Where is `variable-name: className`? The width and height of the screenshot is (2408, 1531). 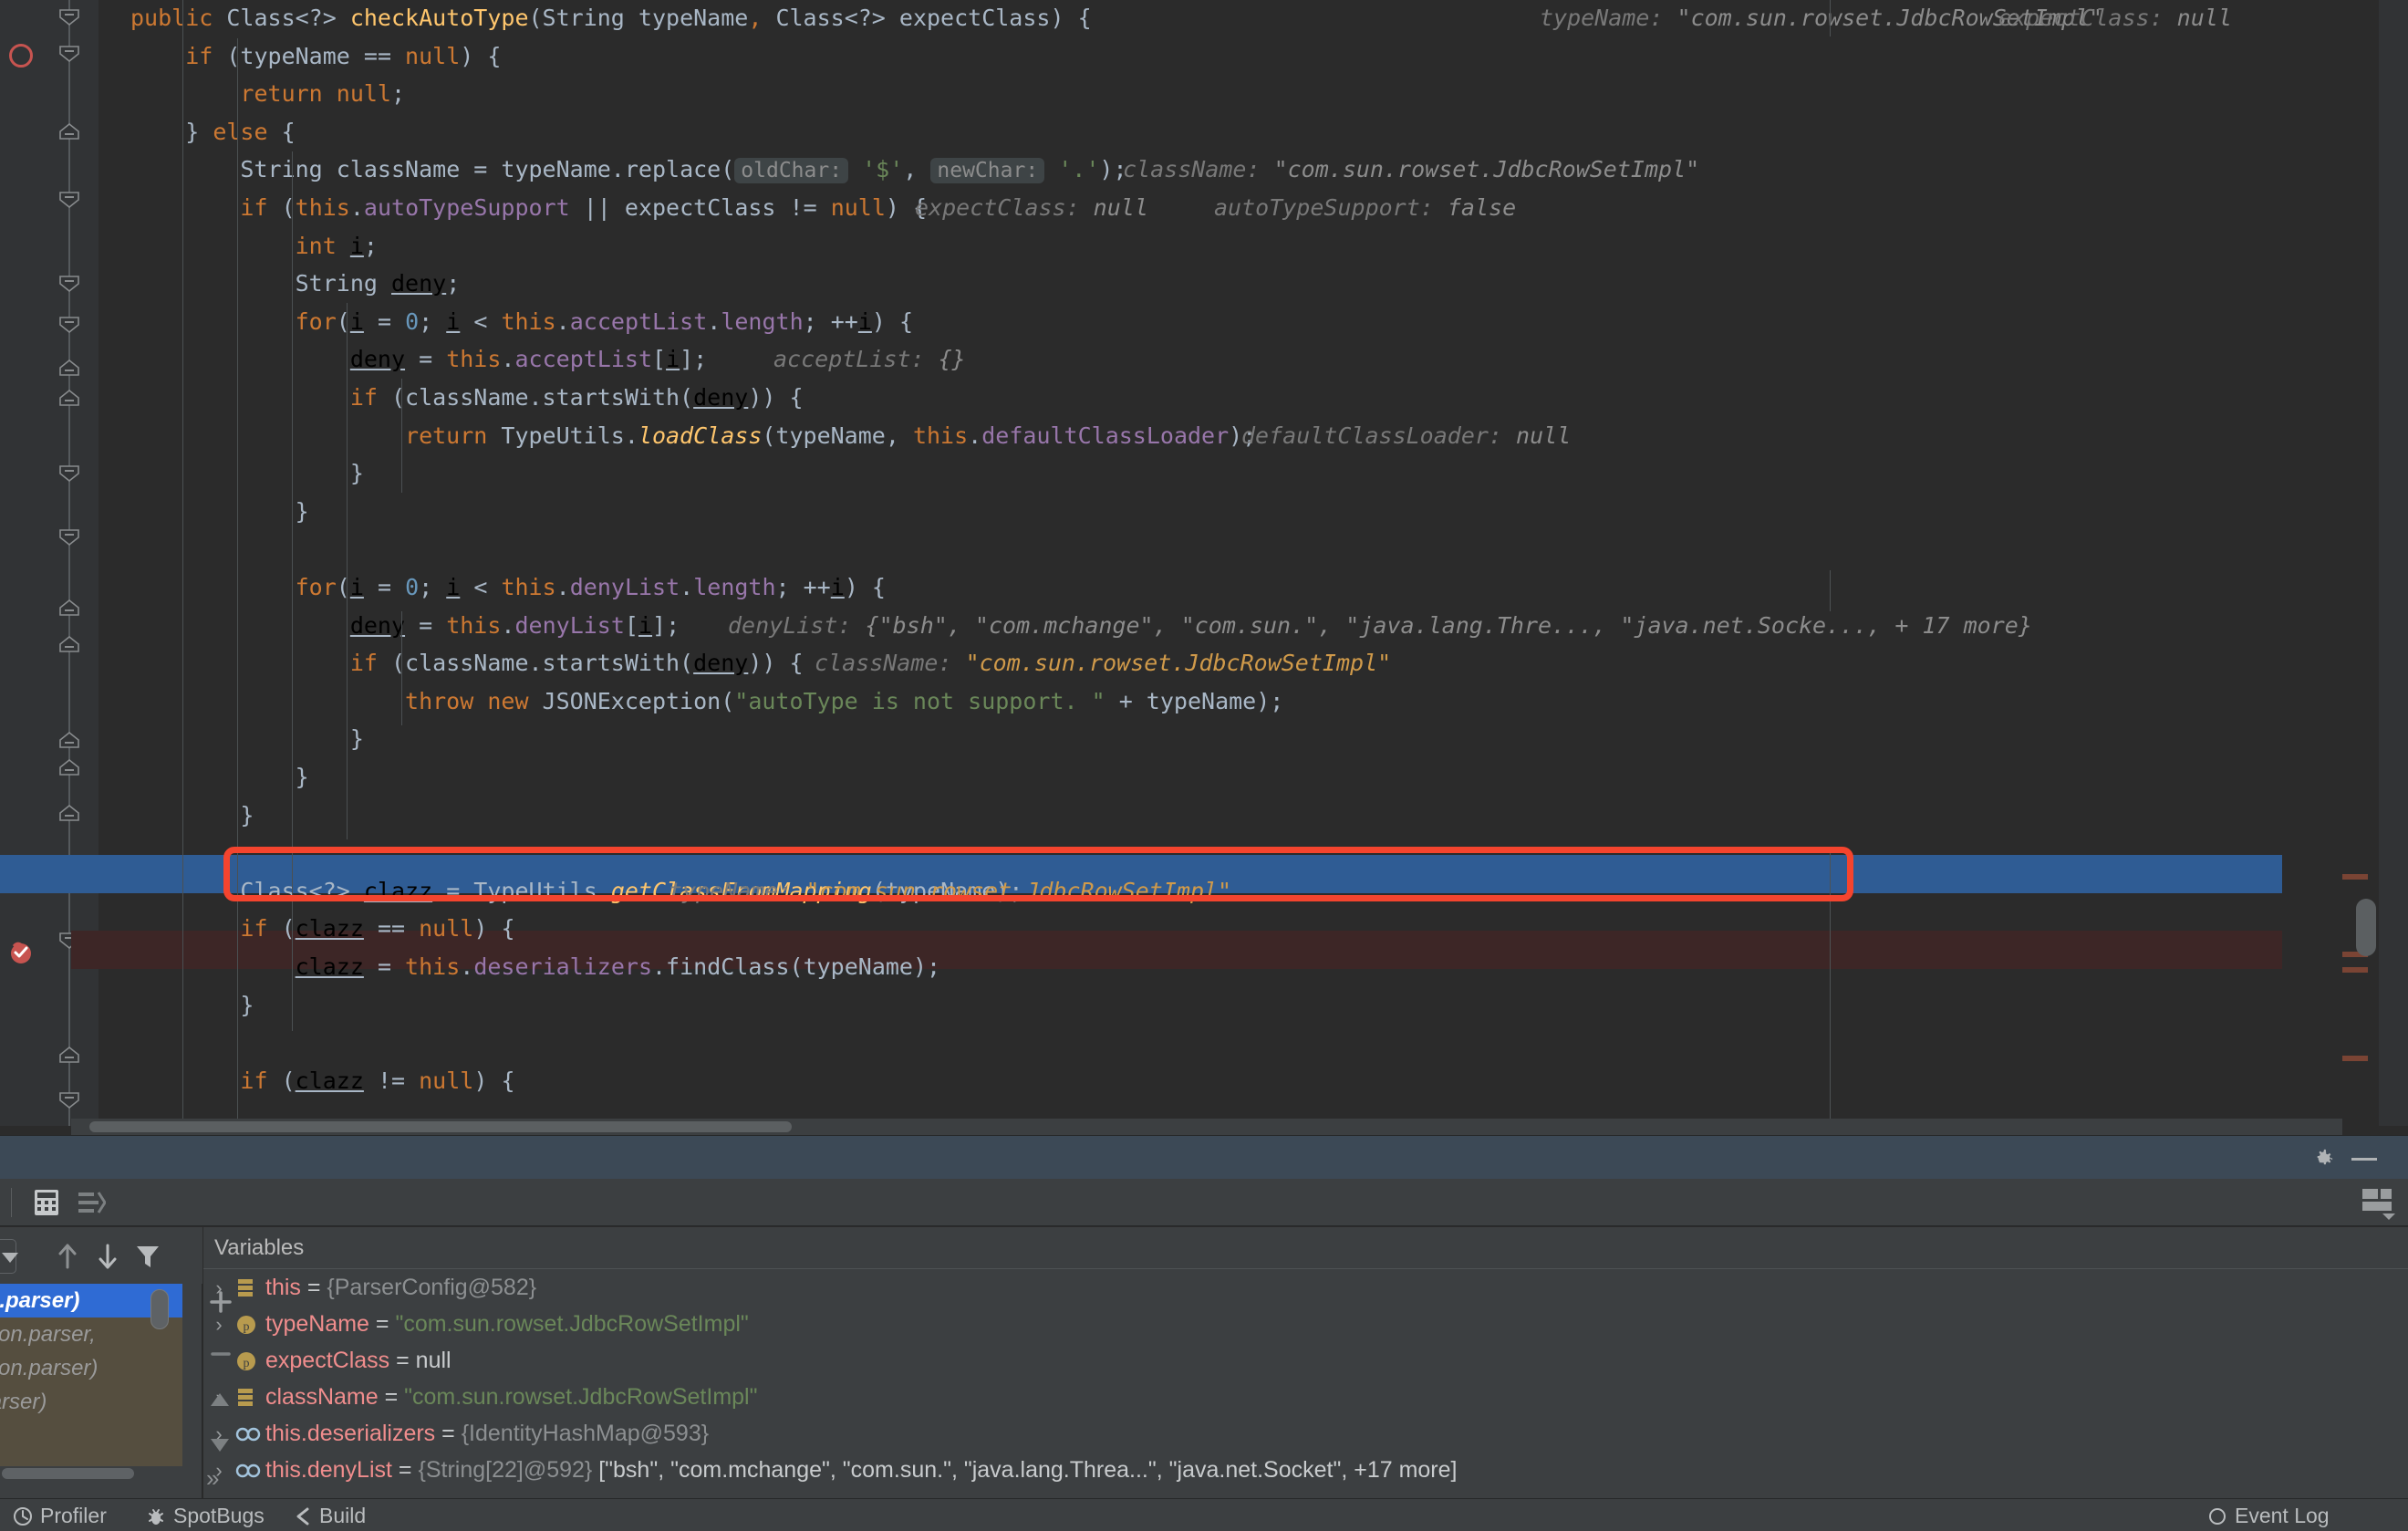
variable-name: className is located at coordinates (322, 1397).